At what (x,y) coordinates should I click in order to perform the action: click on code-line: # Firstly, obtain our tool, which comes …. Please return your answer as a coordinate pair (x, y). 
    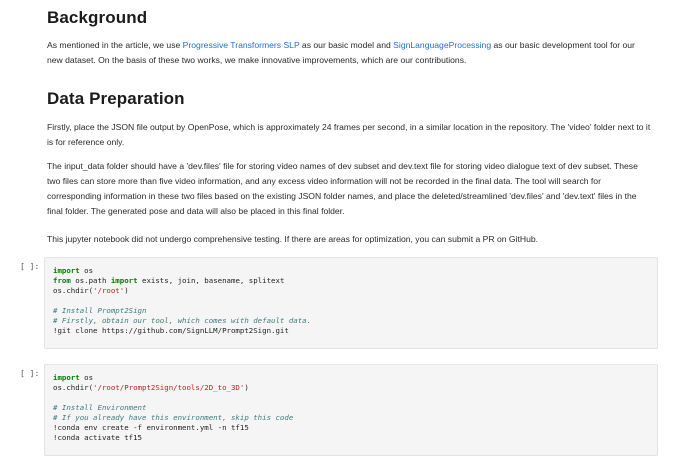
    Looking at the image, I should click on (182, 320).